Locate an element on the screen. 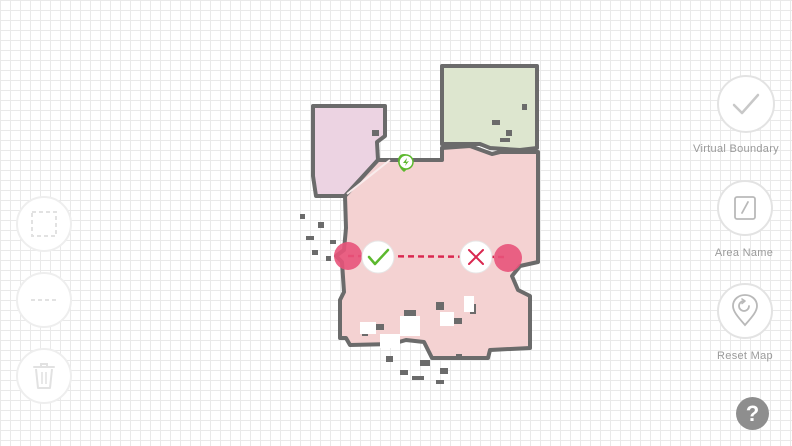 The image size is (792, 446). trash-icon is located at coordinates (44, 376).